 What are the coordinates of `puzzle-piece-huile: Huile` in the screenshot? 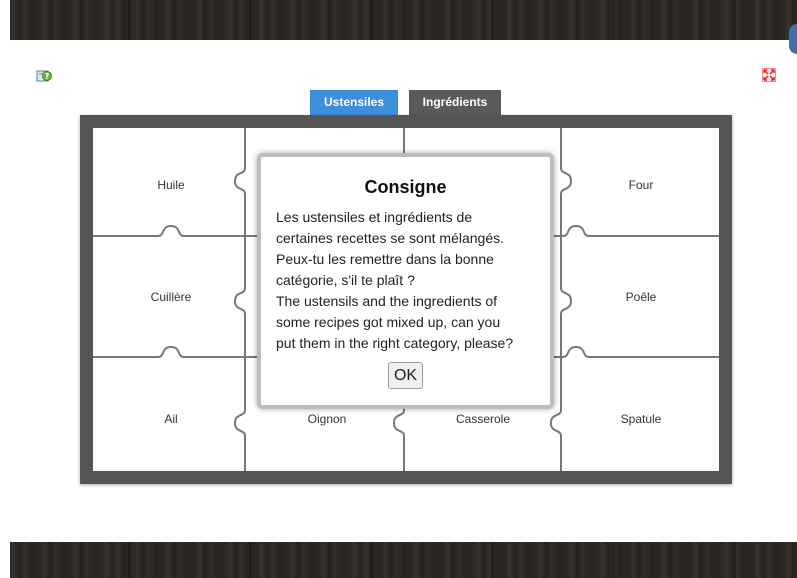 It's located at (171, 185).